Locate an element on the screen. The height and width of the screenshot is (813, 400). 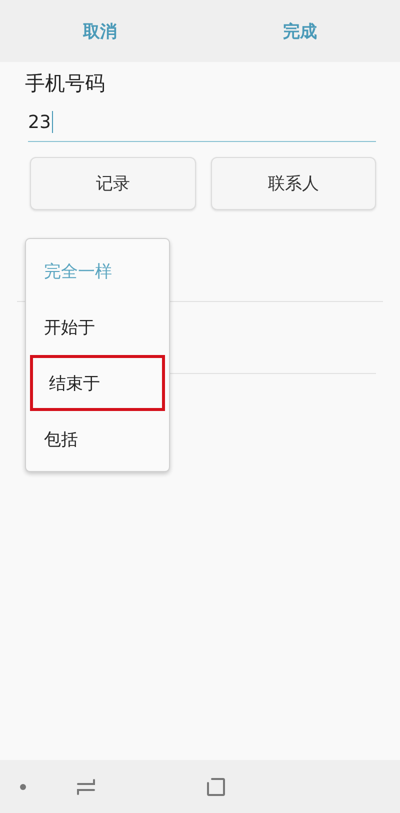
recents-icon is located at coordinates (86, 787).